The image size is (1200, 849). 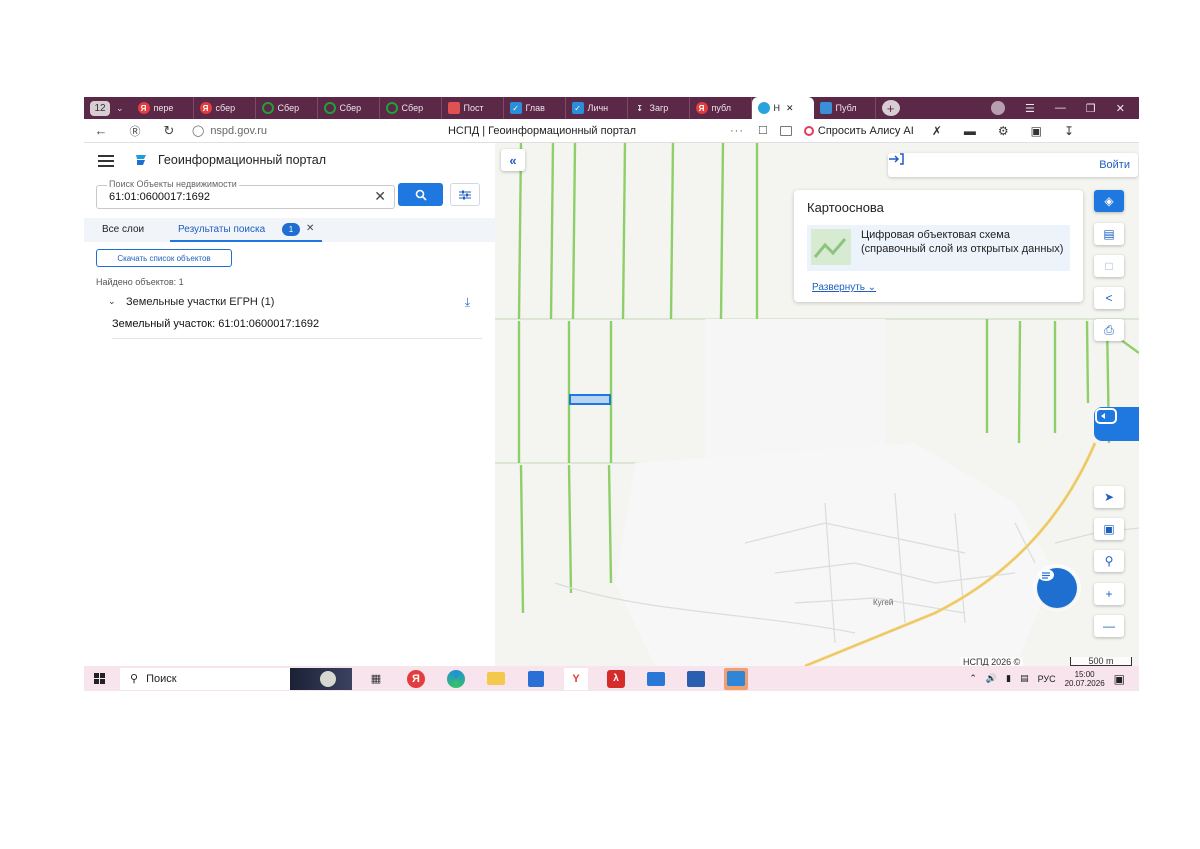 I want to click on file-explorer-icon, so click(x=496, y=679).